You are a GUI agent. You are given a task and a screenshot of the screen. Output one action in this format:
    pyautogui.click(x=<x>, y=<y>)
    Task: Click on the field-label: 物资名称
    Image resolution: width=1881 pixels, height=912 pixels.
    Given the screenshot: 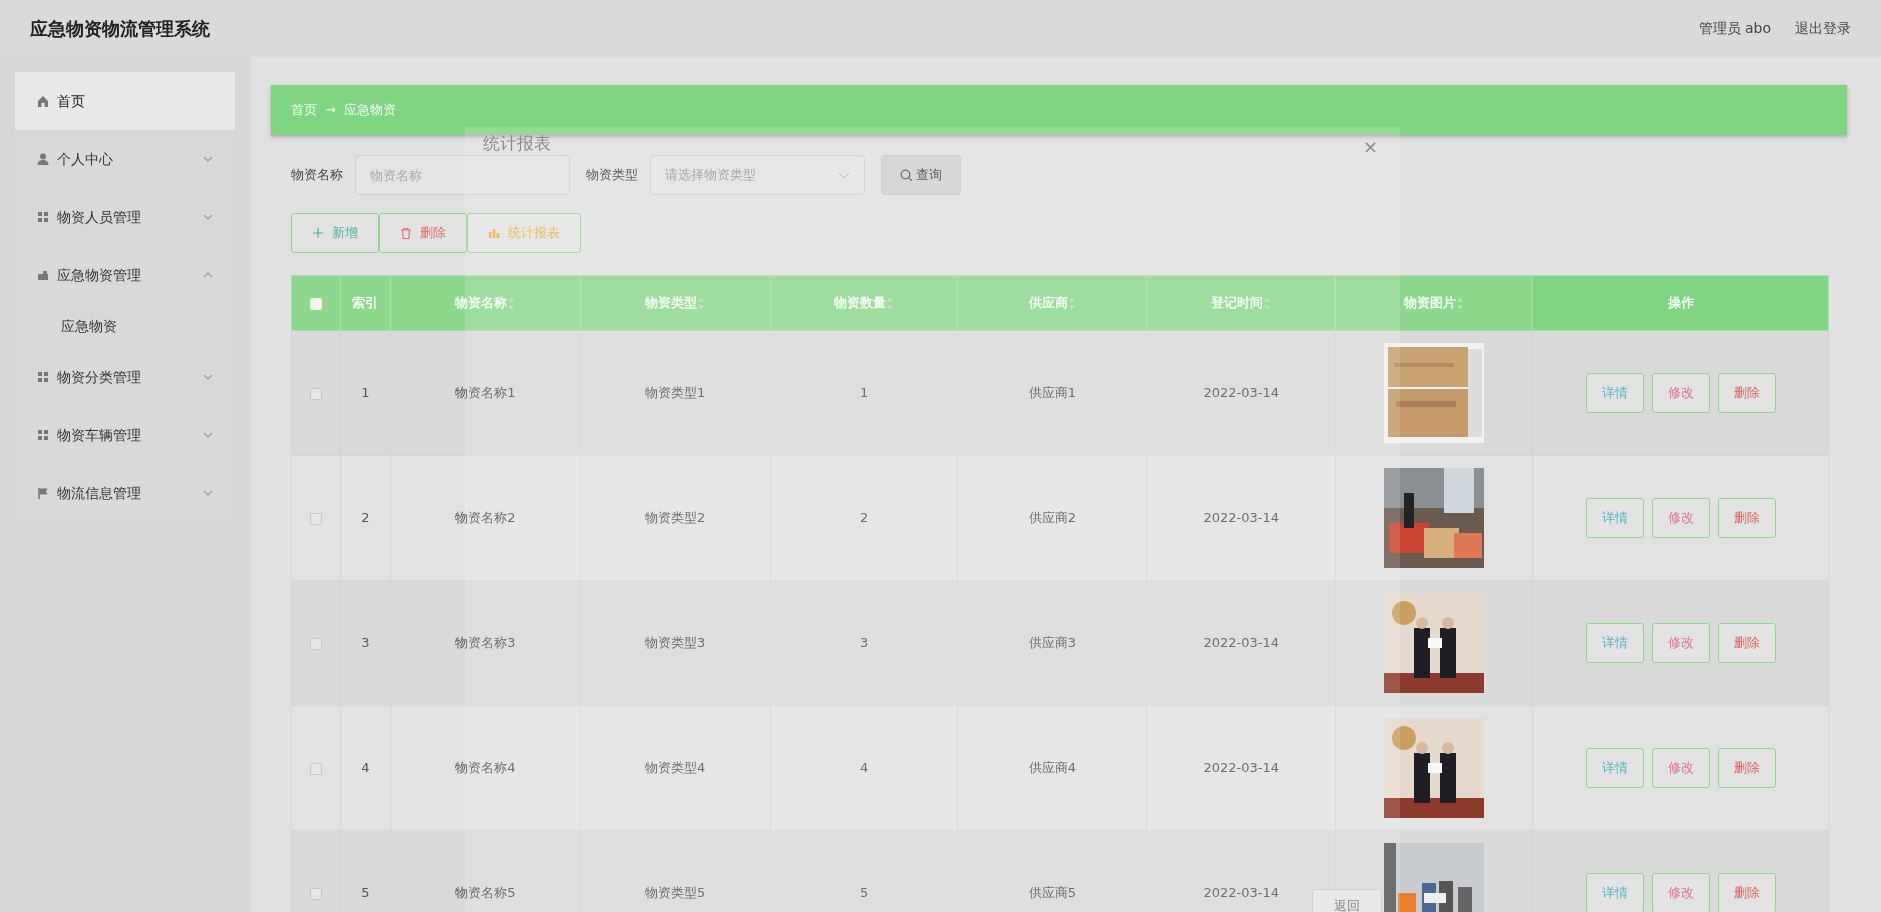 What is the action you would take?
    pyautogui.click(x=317, y=175)
    